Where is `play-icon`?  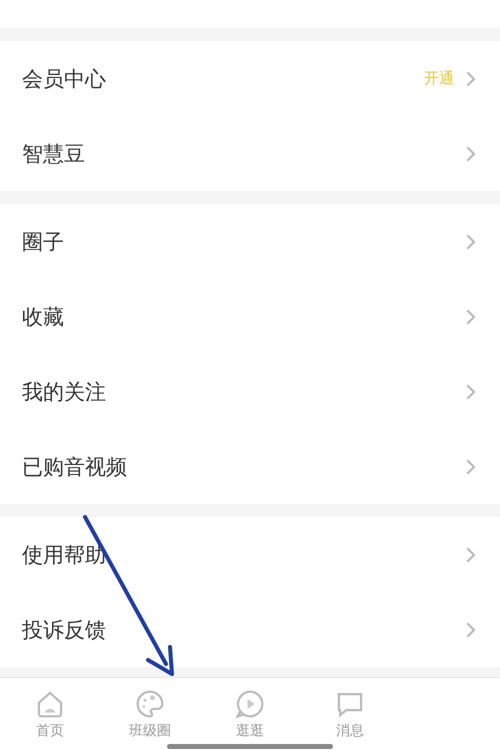
play-icon is located at coordinates (250, 704).